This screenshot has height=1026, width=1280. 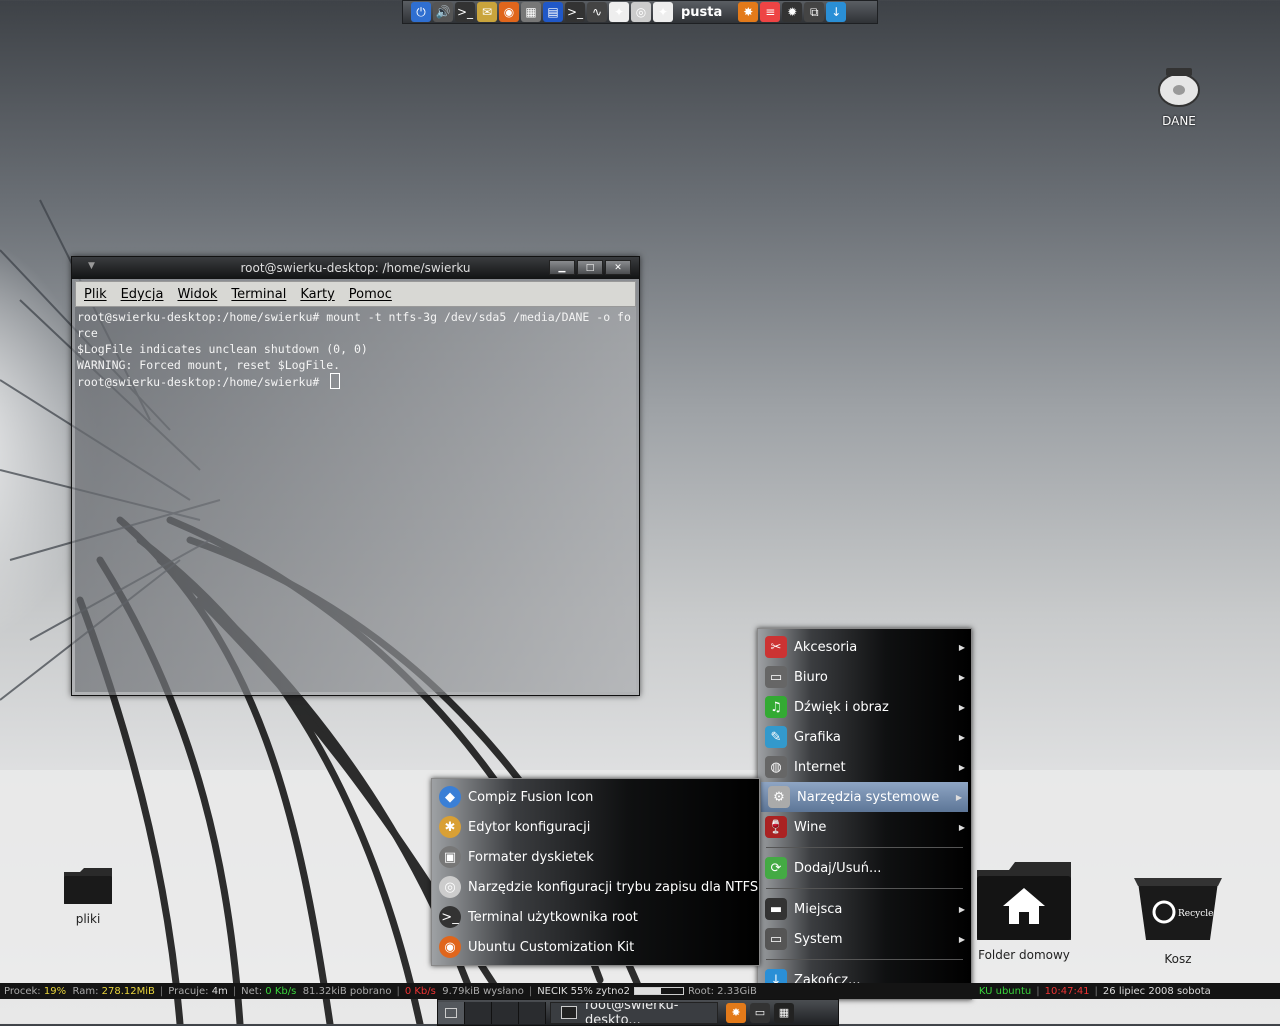 I want to click on desktop-icon-home: Folder domowy, so click(x=1024, y=911).